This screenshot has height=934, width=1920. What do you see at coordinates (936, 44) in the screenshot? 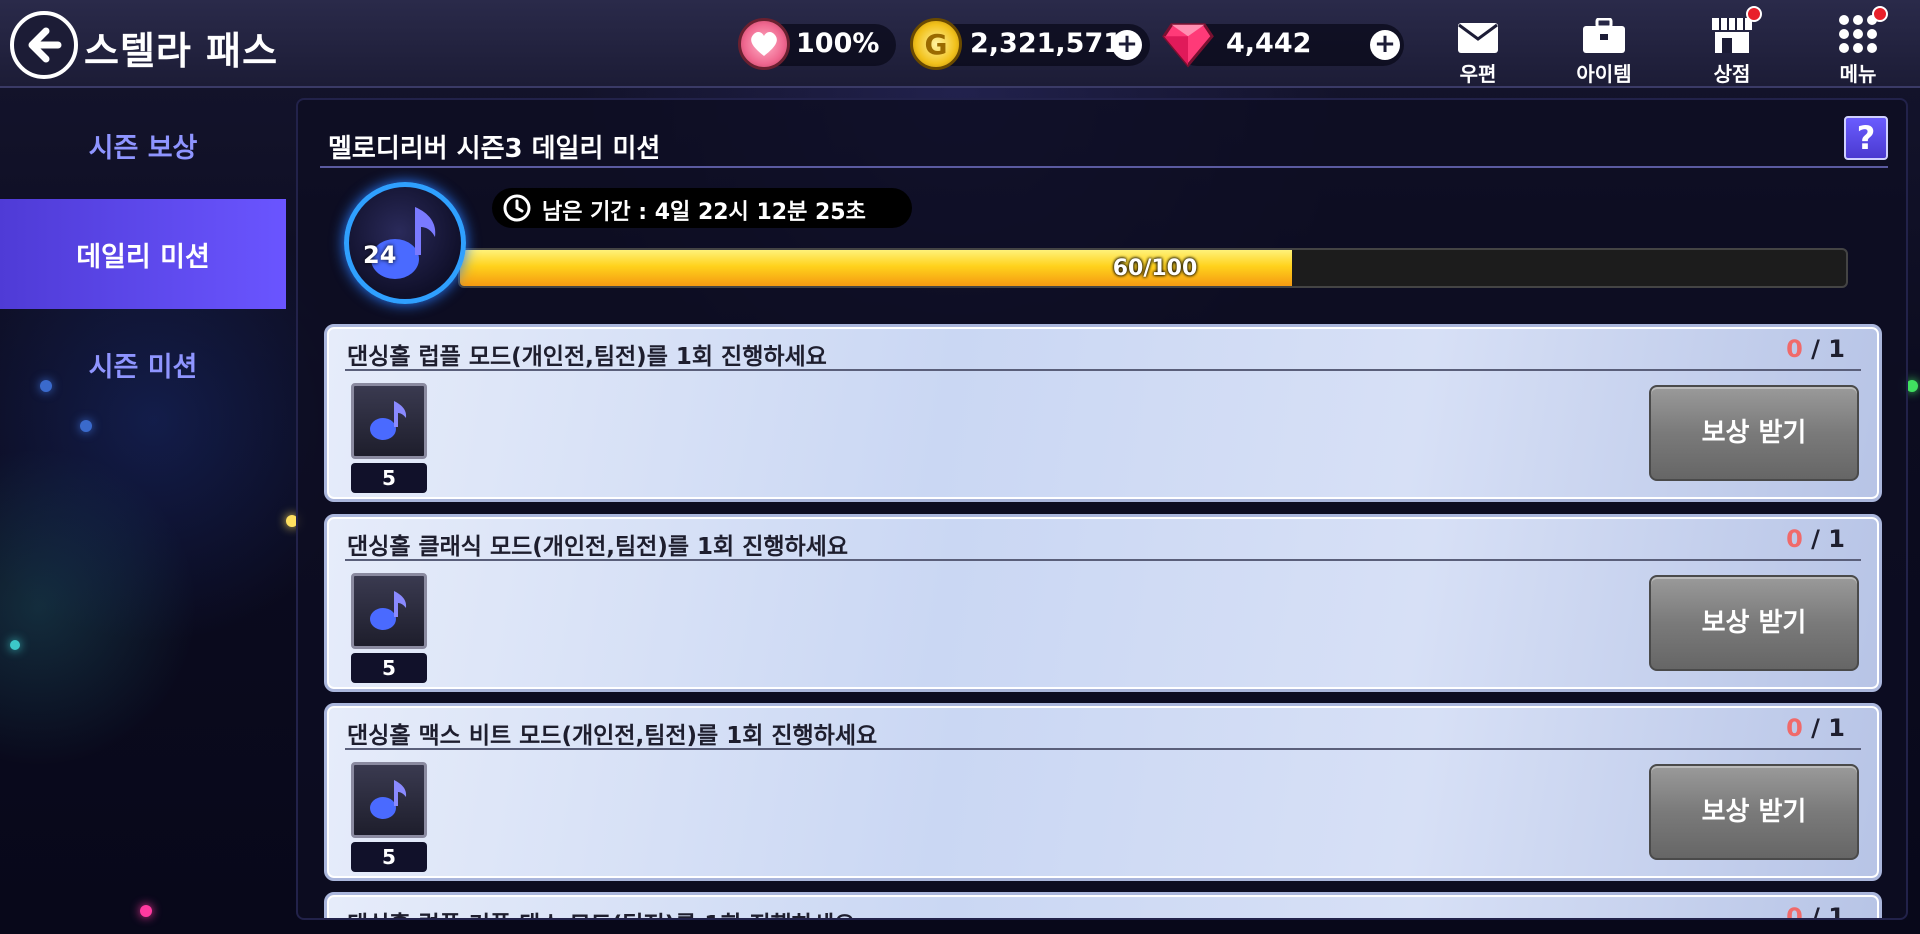
I see `gold-coin-icon: G` at bounding box center [936, 44].